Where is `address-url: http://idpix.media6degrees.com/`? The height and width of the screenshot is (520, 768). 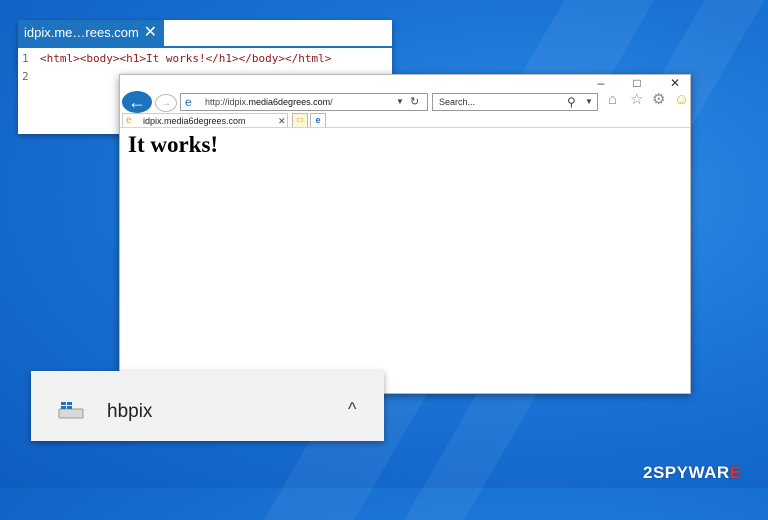
address-url: http://idpix.media6degrees.com/ is located at coordinates (269, 102).